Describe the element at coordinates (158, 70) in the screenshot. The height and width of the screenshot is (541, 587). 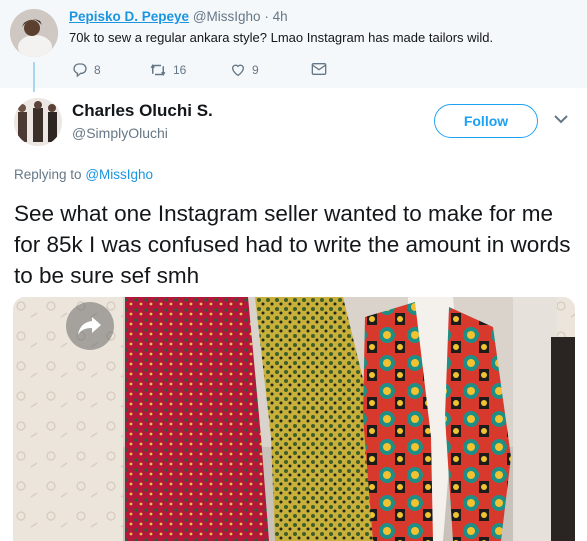
I see `retweet-icon` at that location.